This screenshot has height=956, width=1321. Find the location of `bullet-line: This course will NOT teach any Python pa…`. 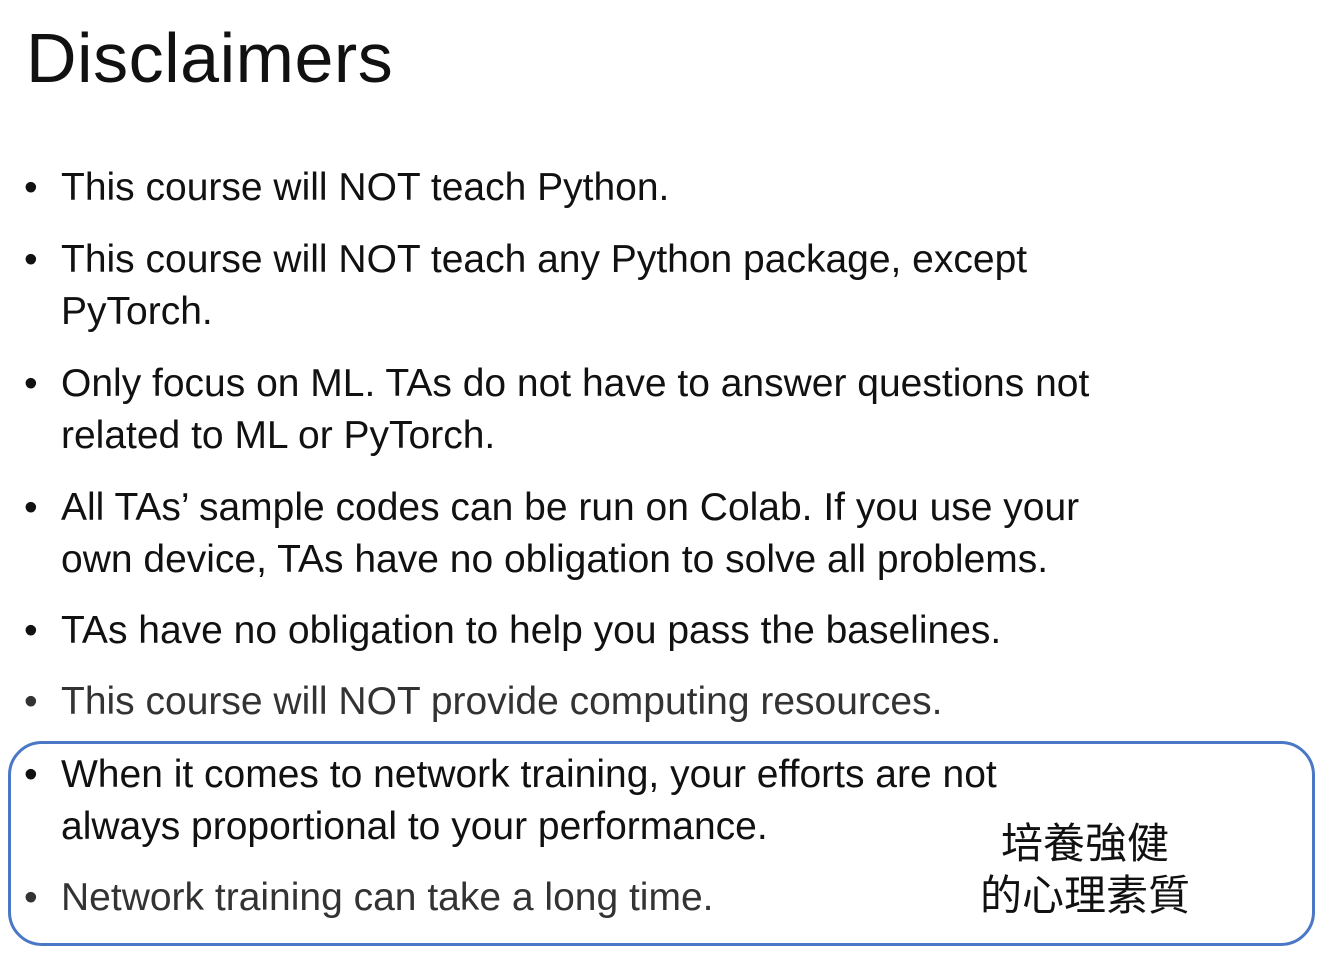

bullet-line: This course will NOT teach any Python pa… is located at coordinates (544, 259).